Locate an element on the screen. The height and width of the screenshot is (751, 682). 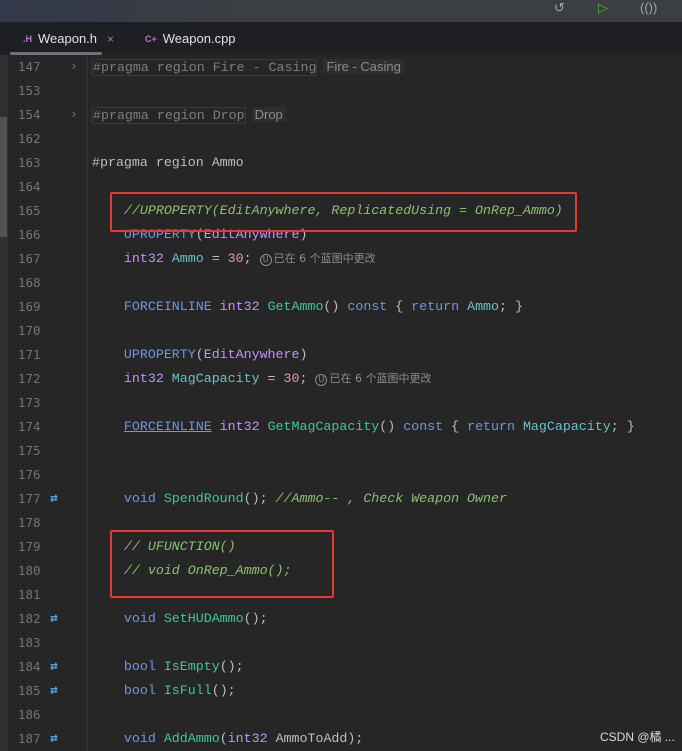
code-token: FORCEINLINE is located at coordinates (167, 426).